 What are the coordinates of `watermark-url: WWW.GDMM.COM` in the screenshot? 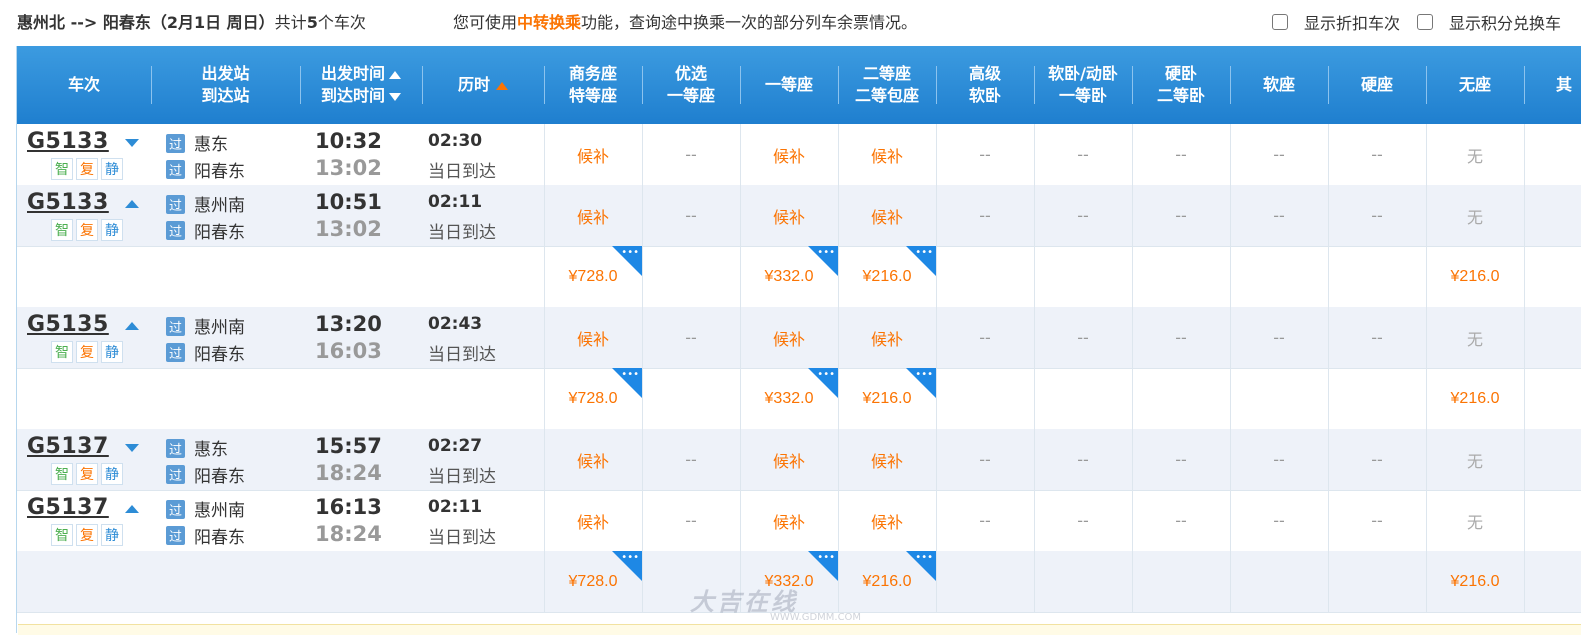 It's located at (816, 617).